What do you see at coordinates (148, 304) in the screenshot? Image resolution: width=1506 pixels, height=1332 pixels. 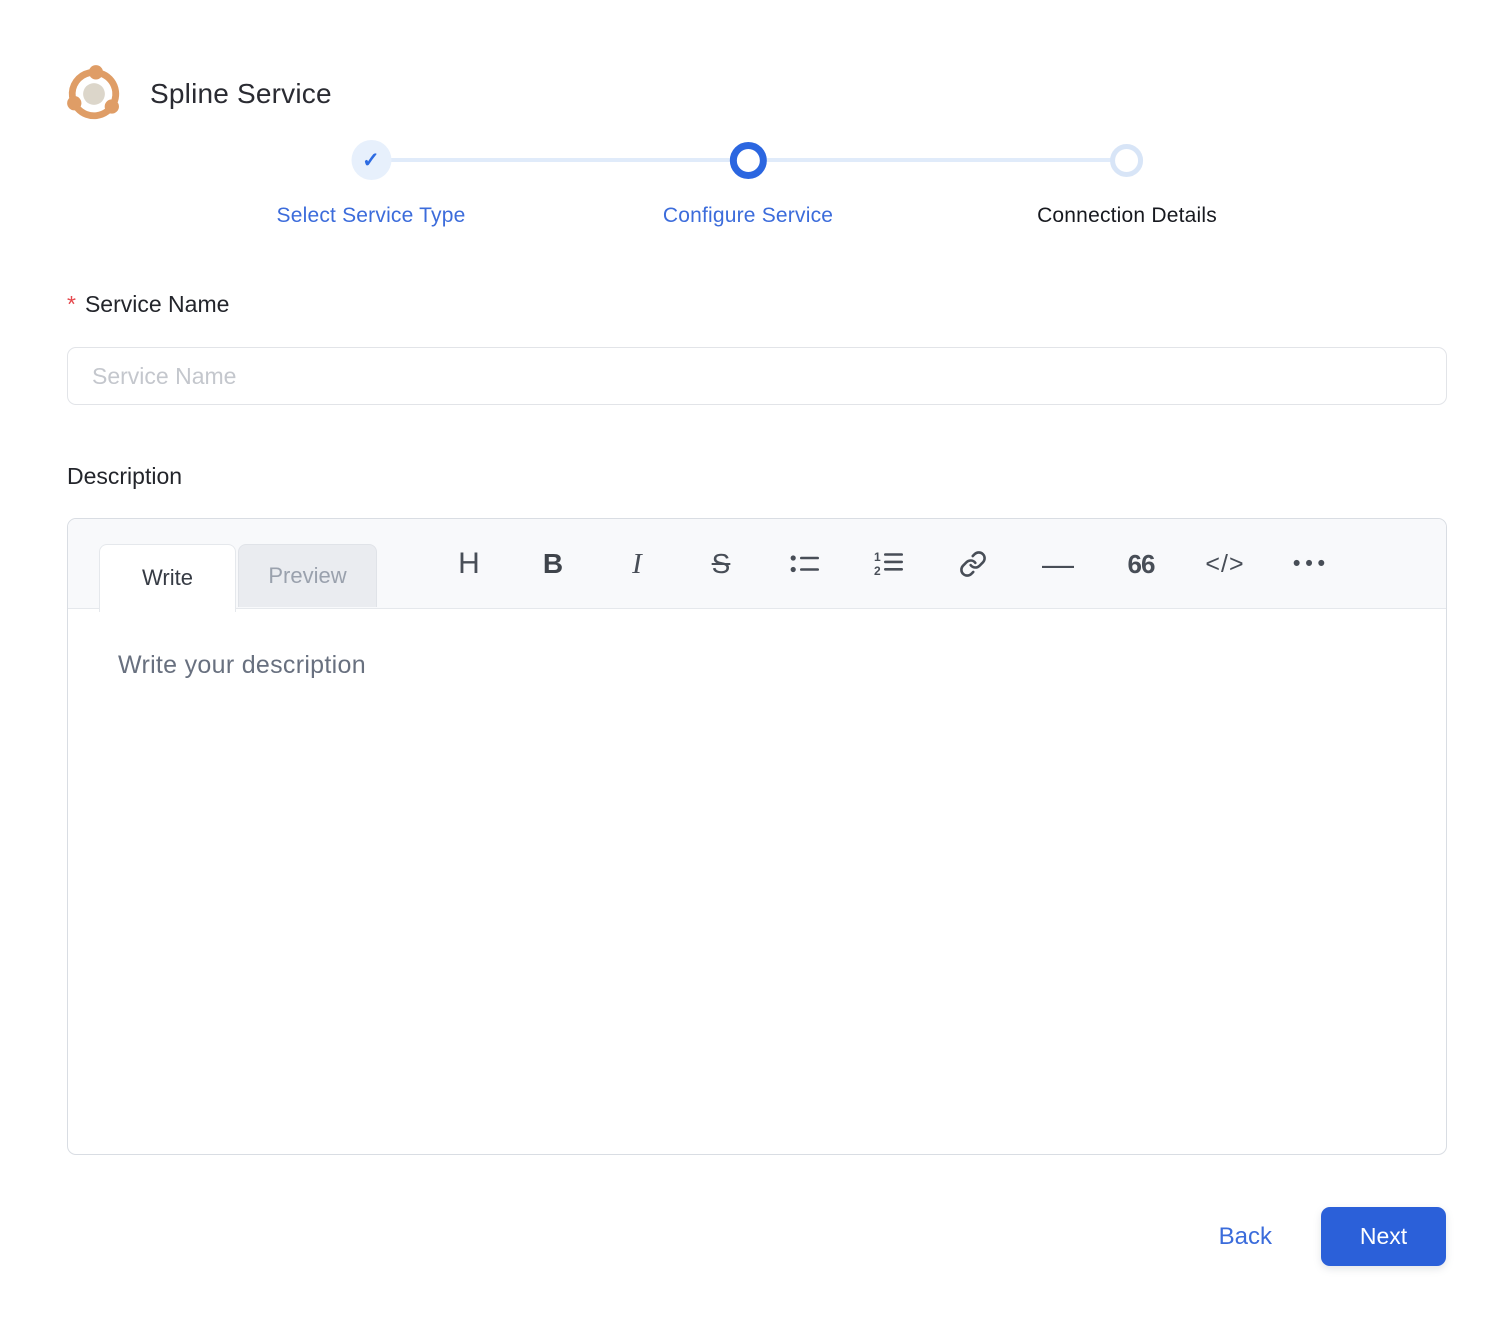 I see `service-name-label: * Service Name` at bounding box center [148, 304].